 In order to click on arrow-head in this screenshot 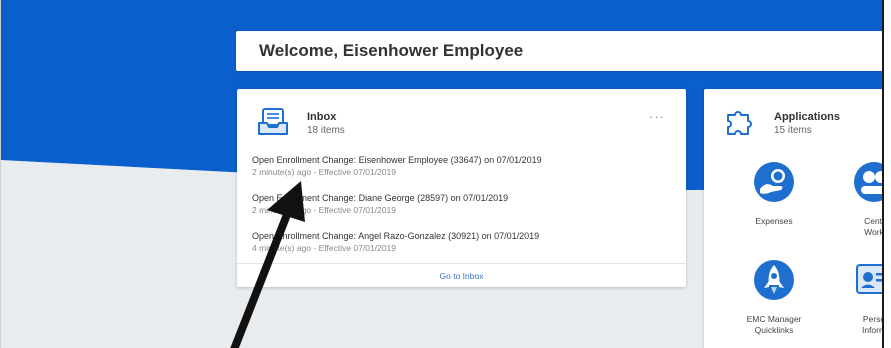, I will do `click(286, 201)`.